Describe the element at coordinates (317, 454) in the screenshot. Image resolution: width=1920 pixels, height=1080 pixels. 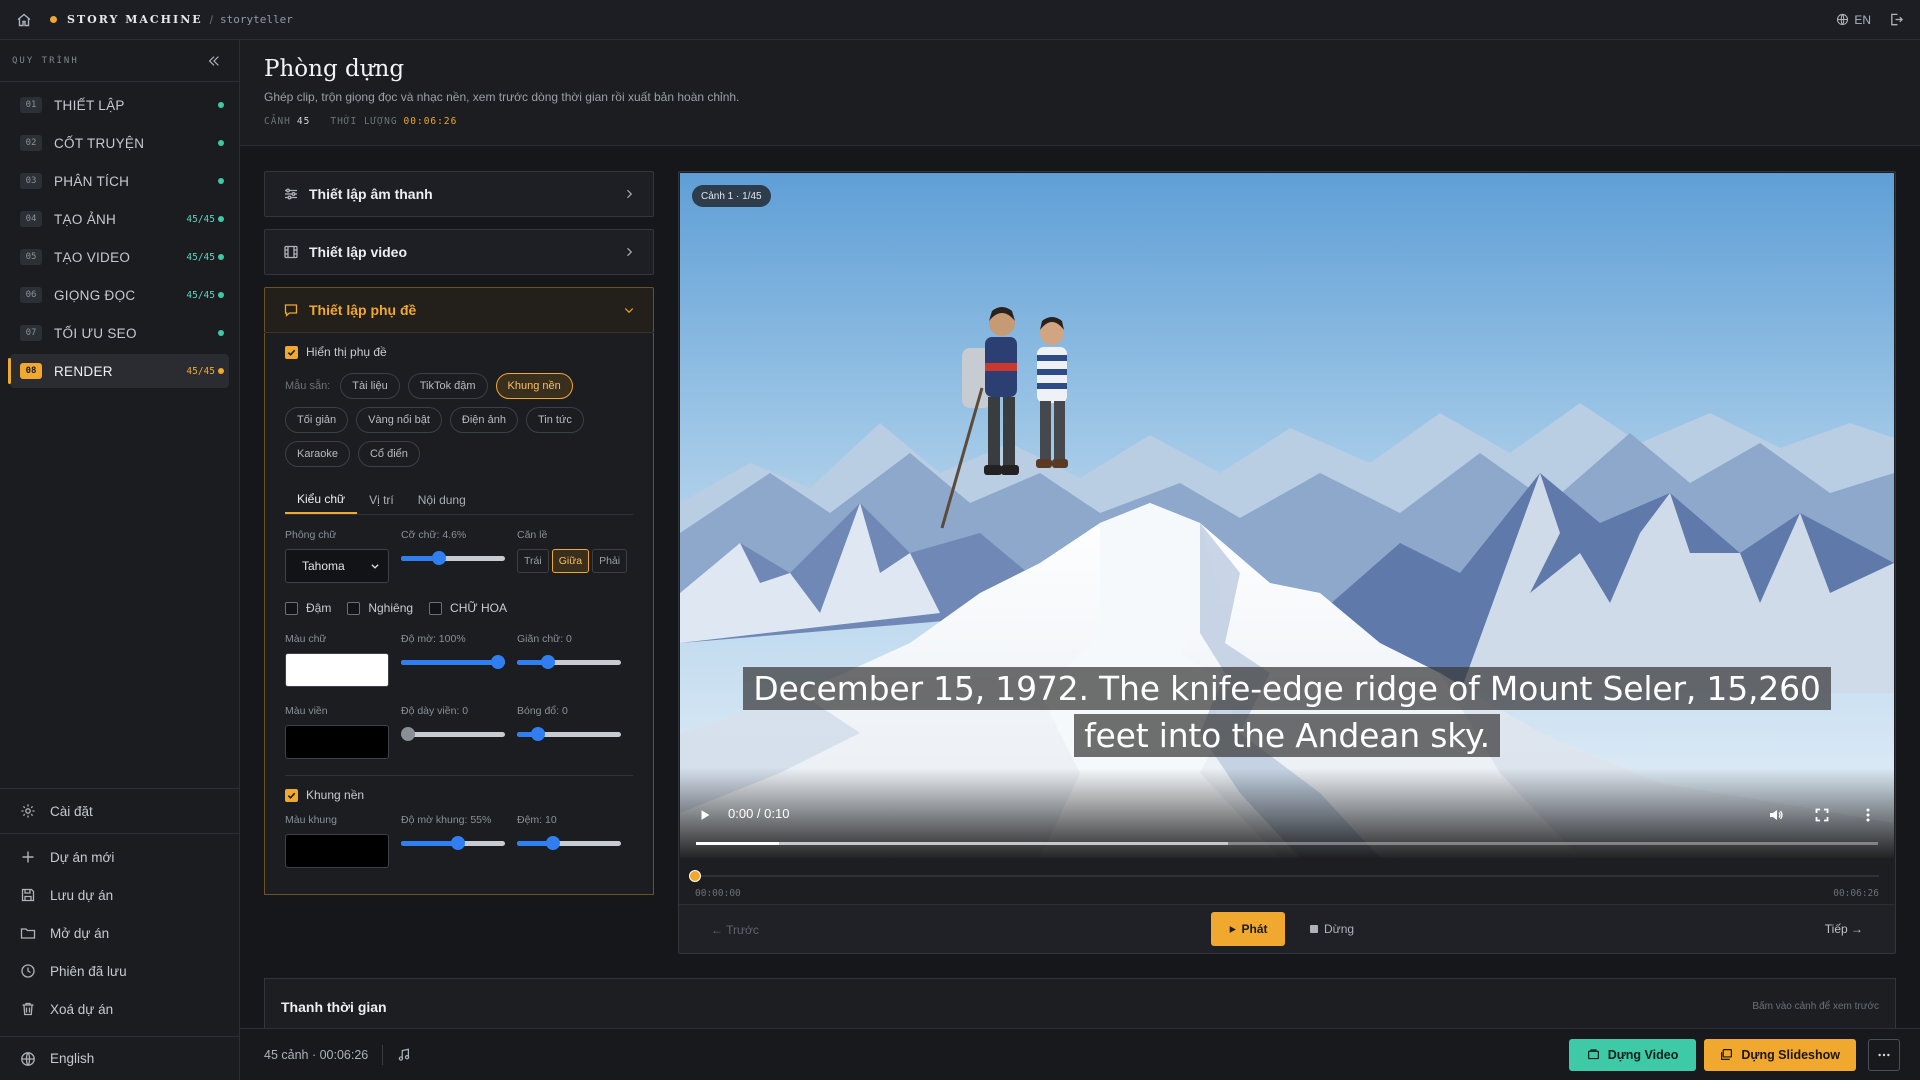
I see `preset-karaoke: Karaoke` at that location.